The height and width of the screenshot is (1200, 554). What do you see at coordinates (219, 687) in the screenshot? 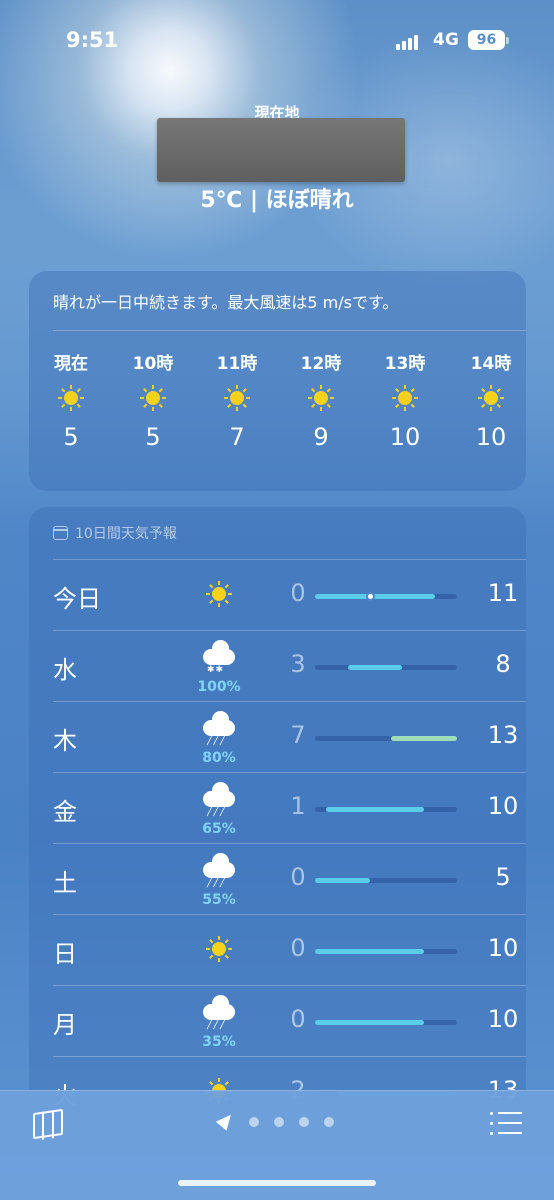
I see `precip-chance: 100%` at bounding box center [219, 687].